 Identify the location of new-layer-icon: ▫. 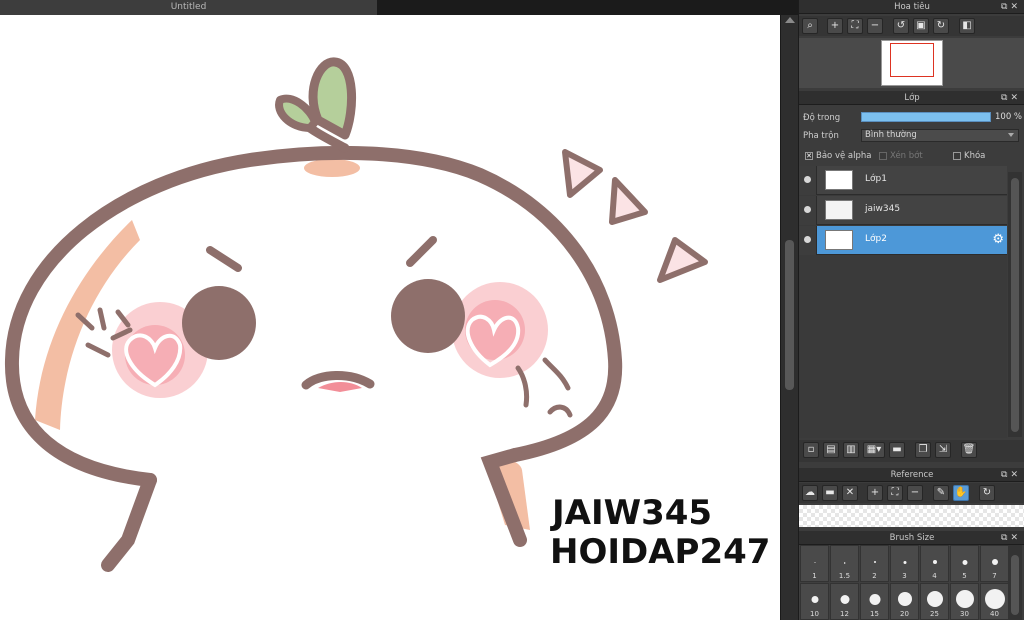
(811, 450).